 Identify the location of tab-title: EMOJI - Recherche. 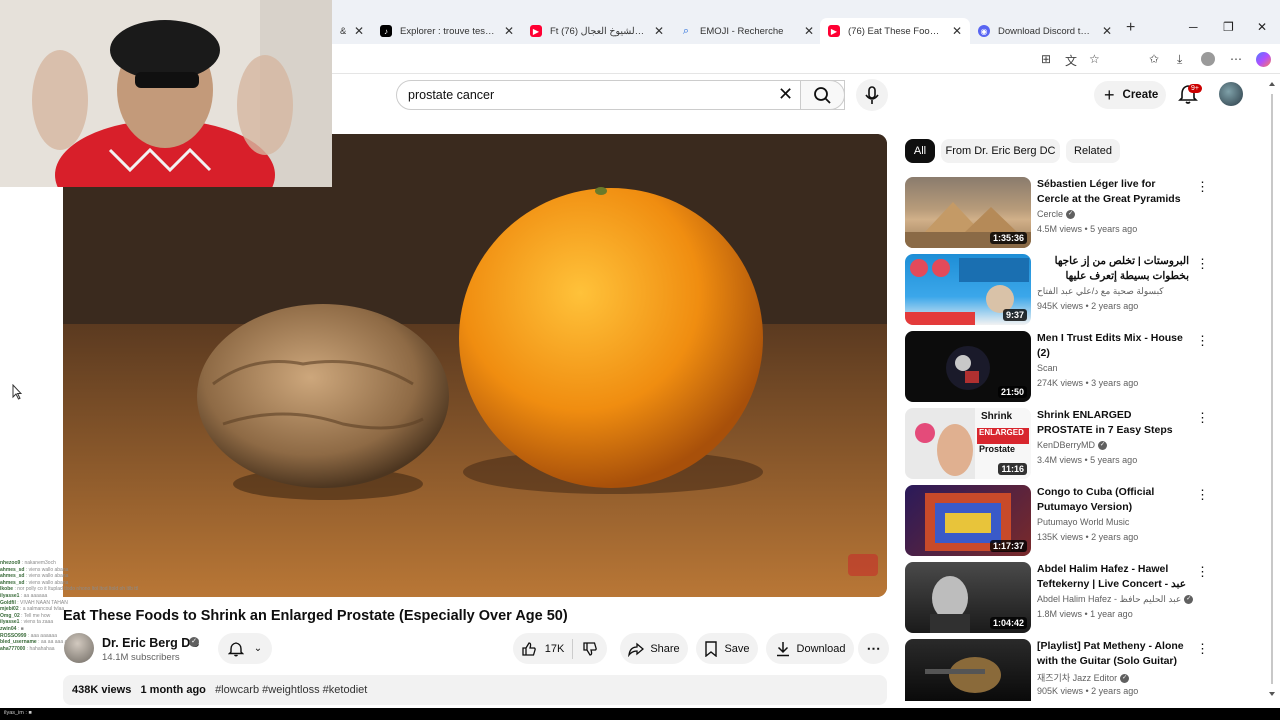
(742, 31).